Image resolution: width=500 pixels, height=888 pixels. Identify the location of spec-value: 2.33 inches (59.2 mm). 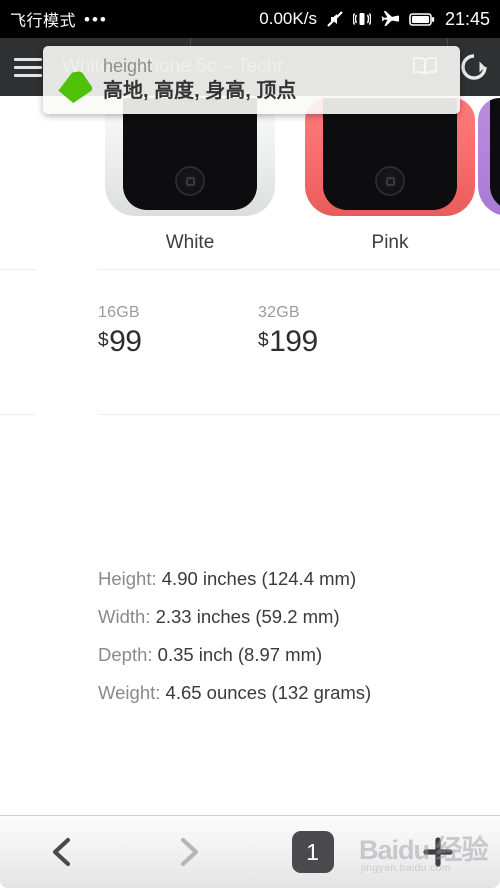
(247, 616).